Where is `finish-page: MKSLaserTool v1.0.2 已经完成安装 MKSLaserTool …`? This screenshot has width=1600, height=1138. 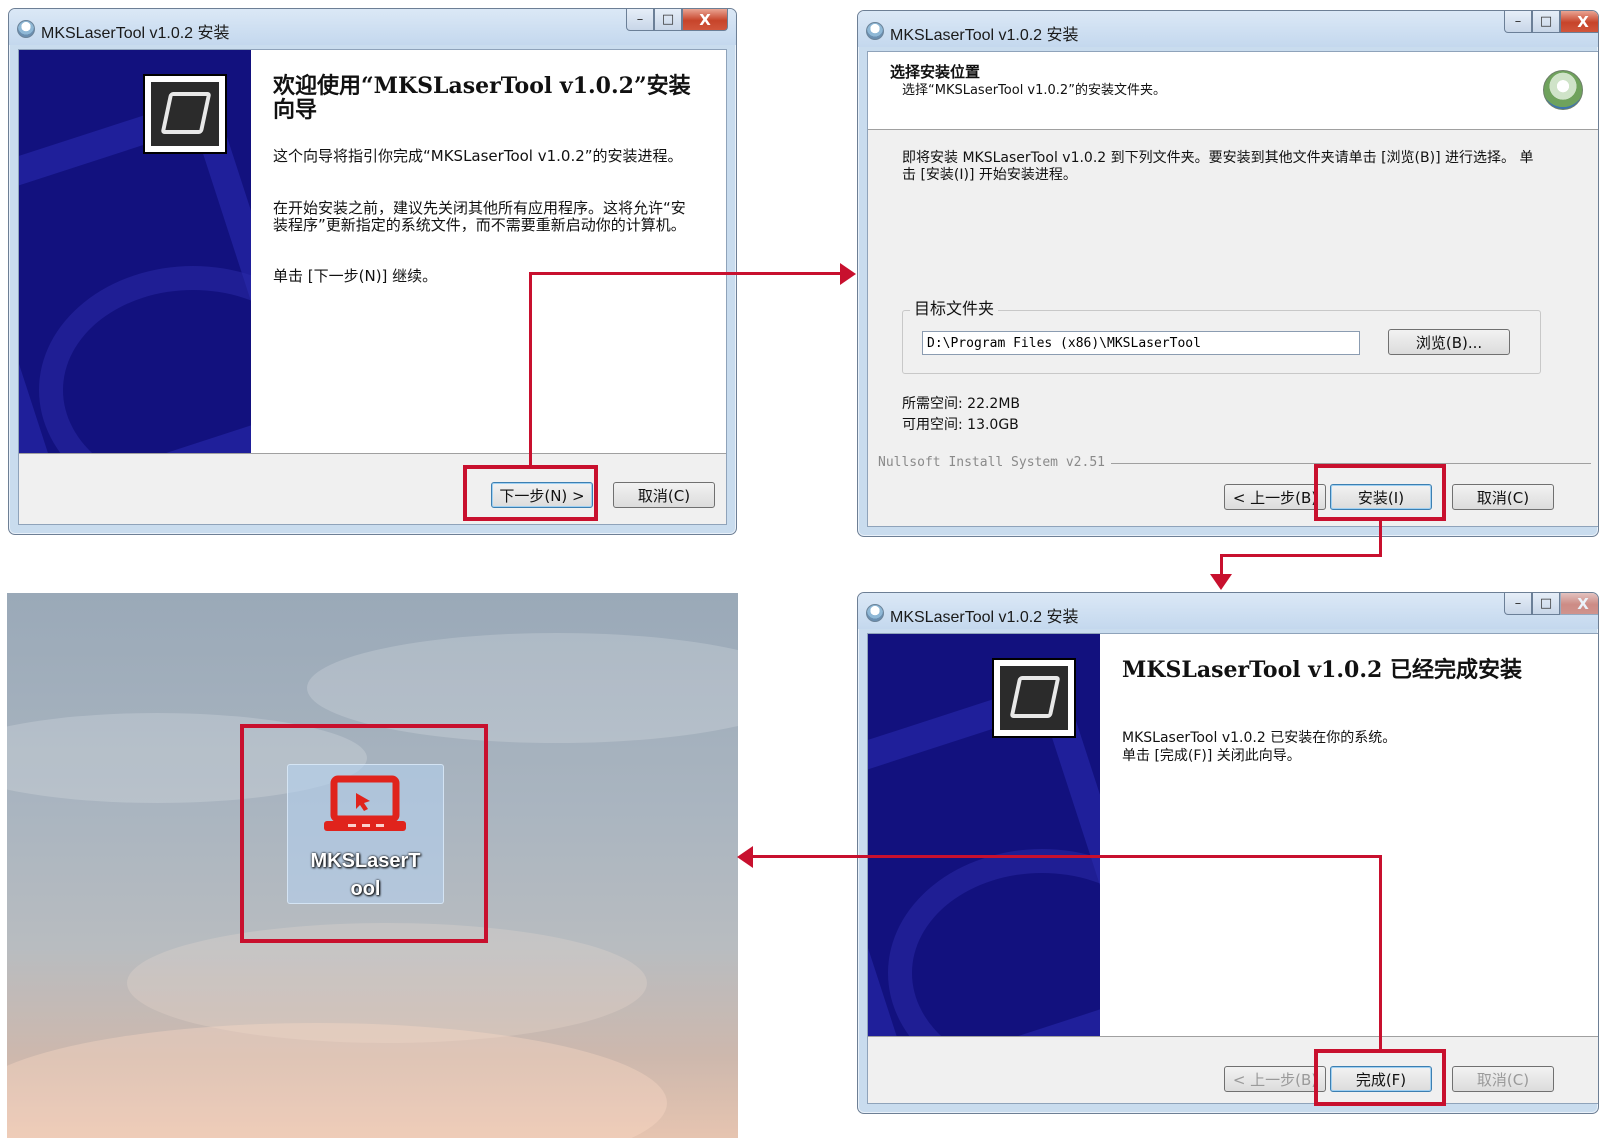 finish-page: MKSLaserTool v1.0.2 已经完成安装 MKSLaserTool … is located at coordinates (1349, 835).